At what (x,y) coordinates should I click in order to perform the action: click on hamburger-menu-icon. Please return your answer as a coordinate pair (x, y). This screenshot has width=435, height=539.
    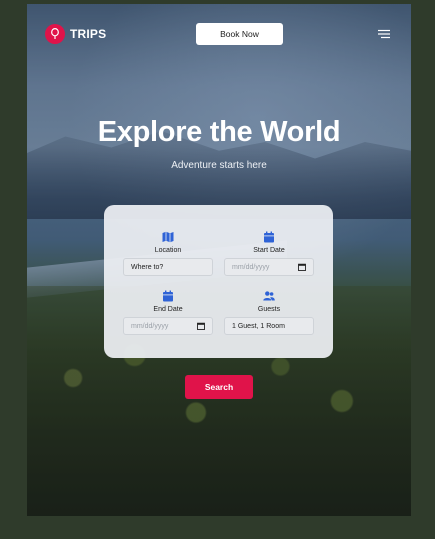
    Looking at the image, I should click on (384, 34).